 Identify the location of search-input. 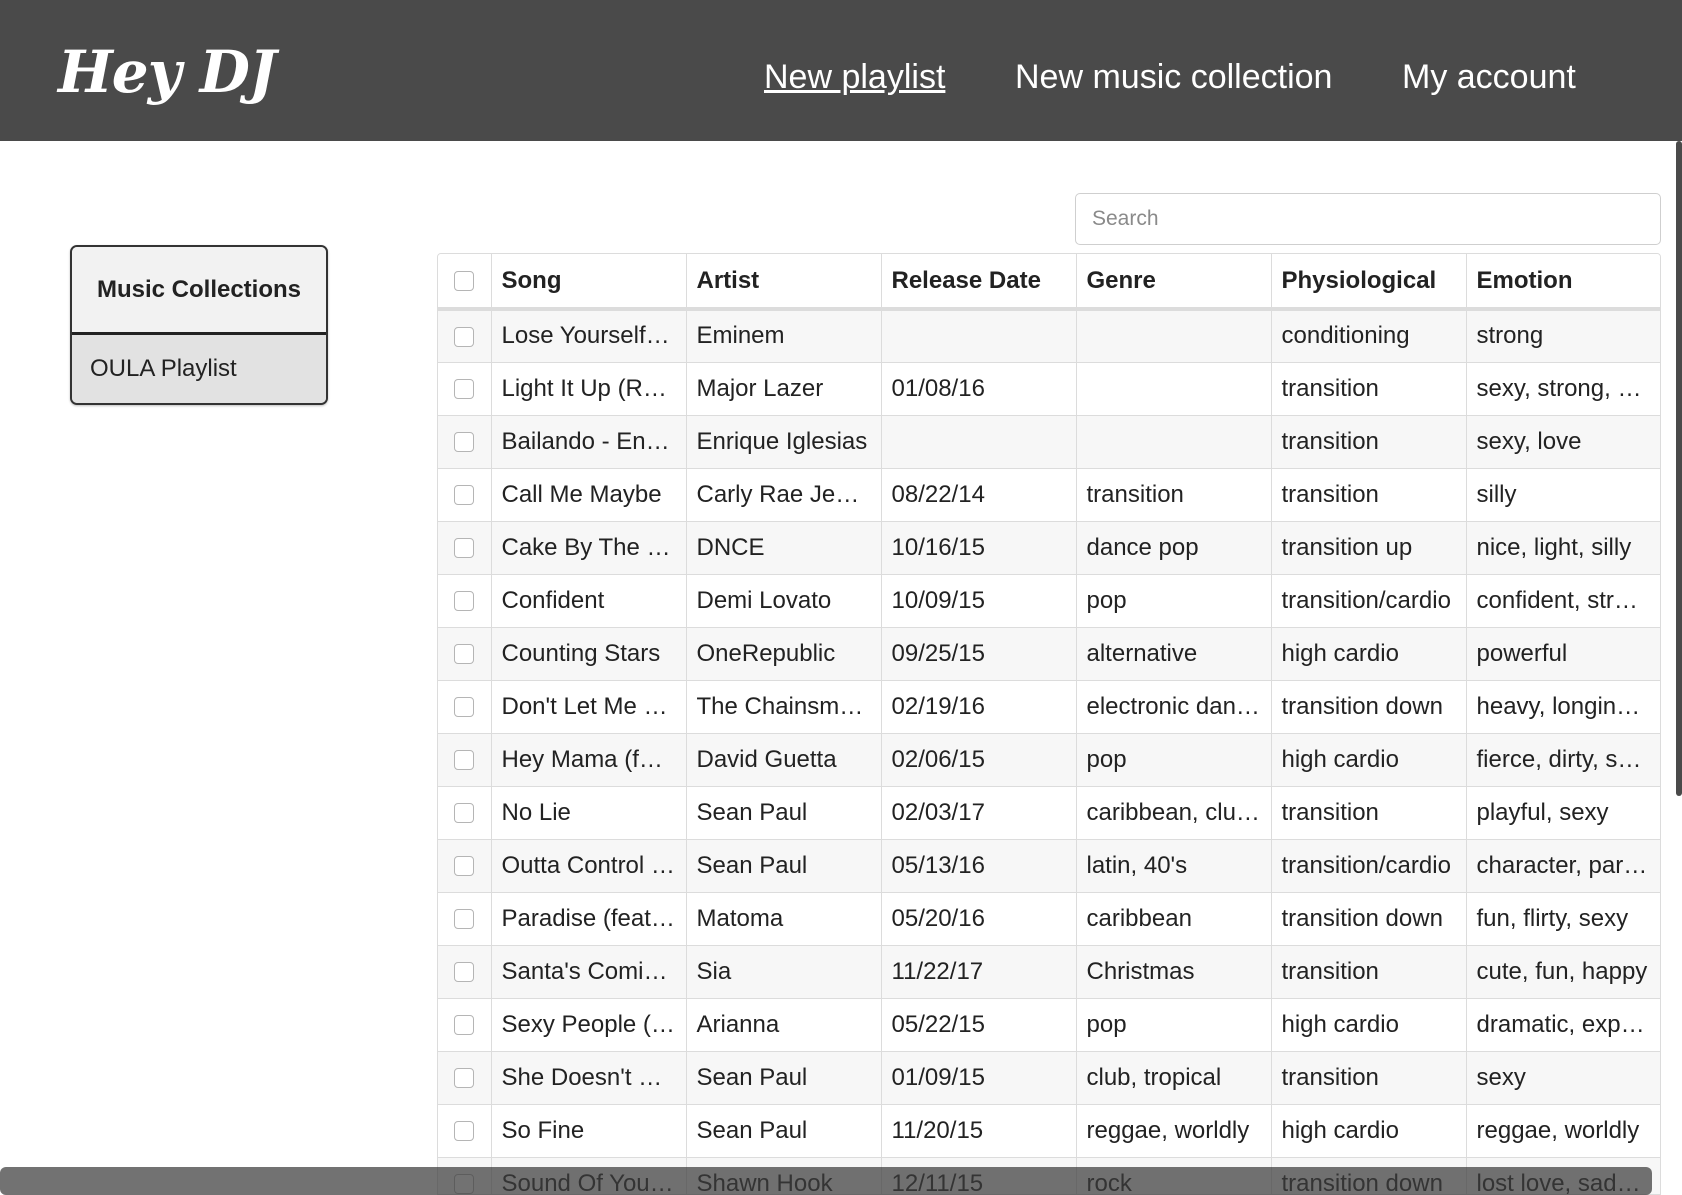
(1368, 219).